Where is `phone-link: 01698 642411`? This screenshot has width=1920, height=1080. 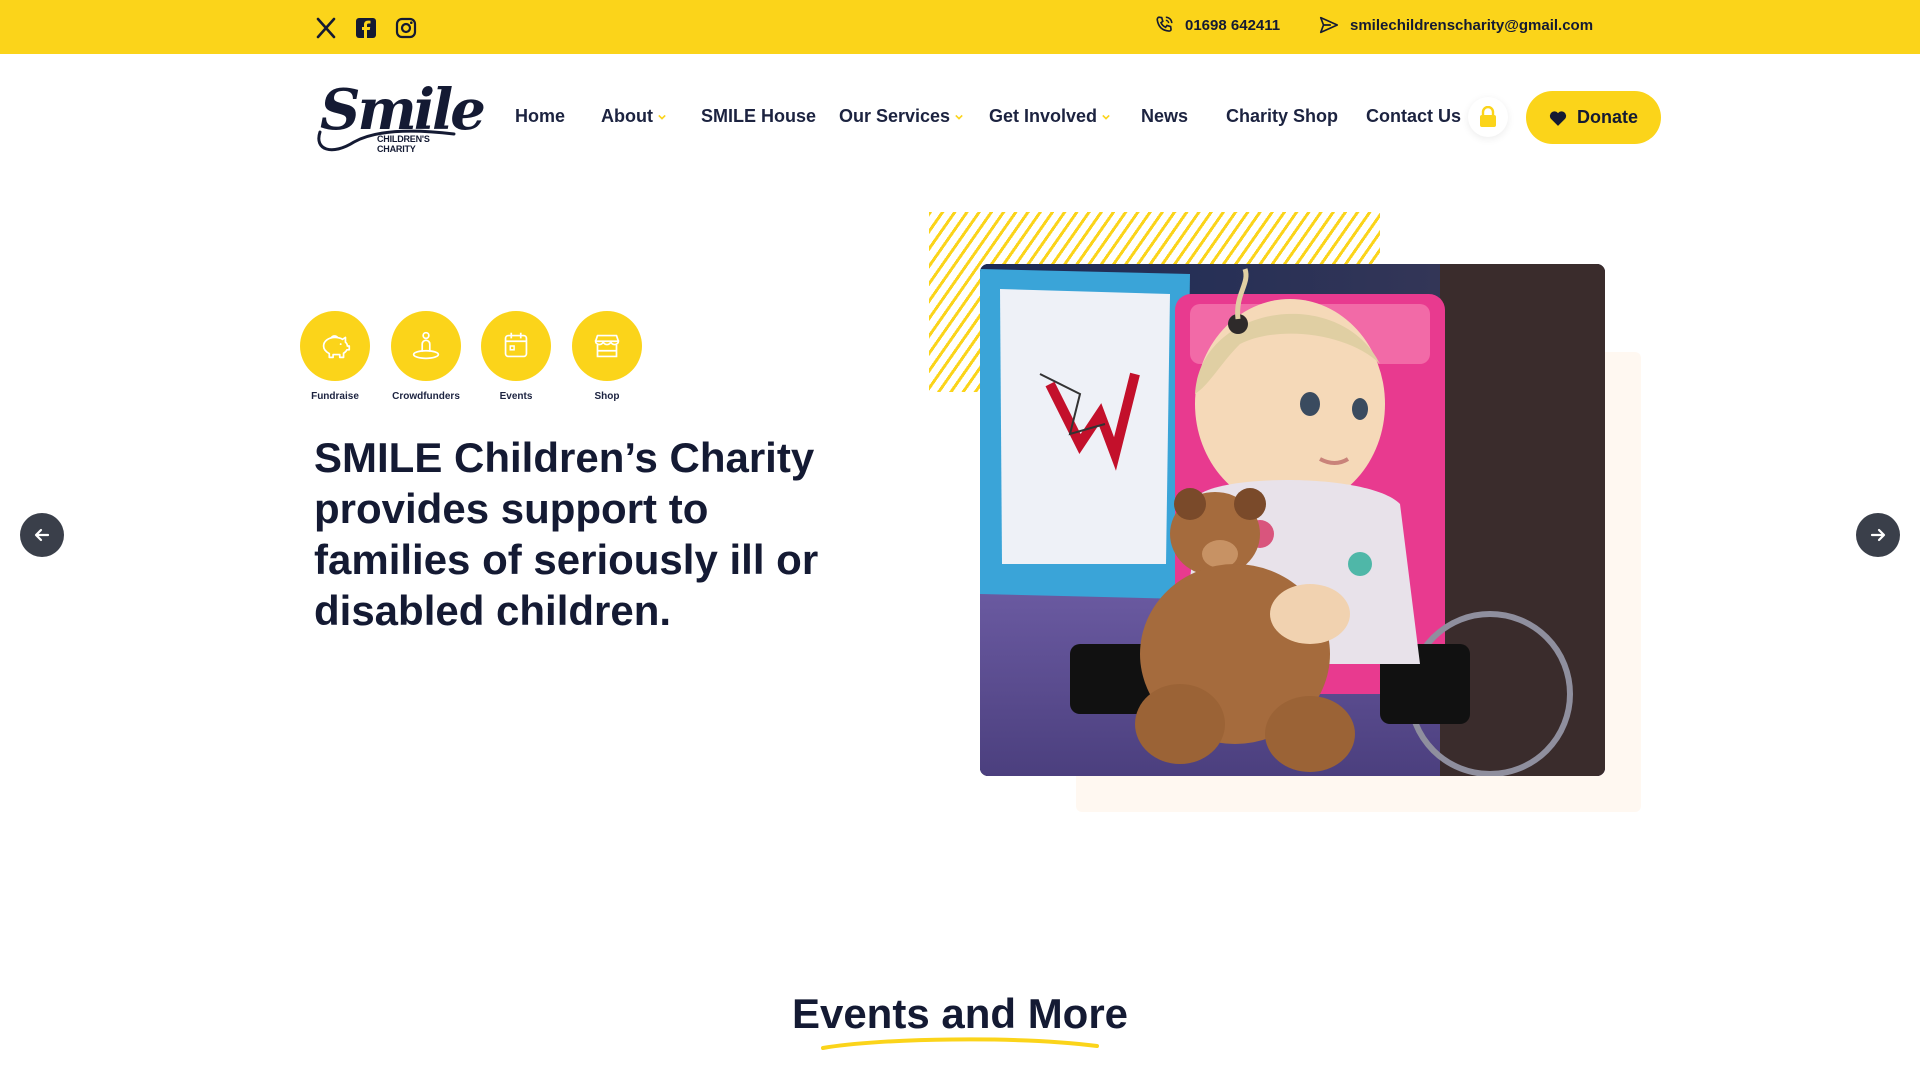 phone-link: 01698 642411 is located at coordinates (1216, 25).